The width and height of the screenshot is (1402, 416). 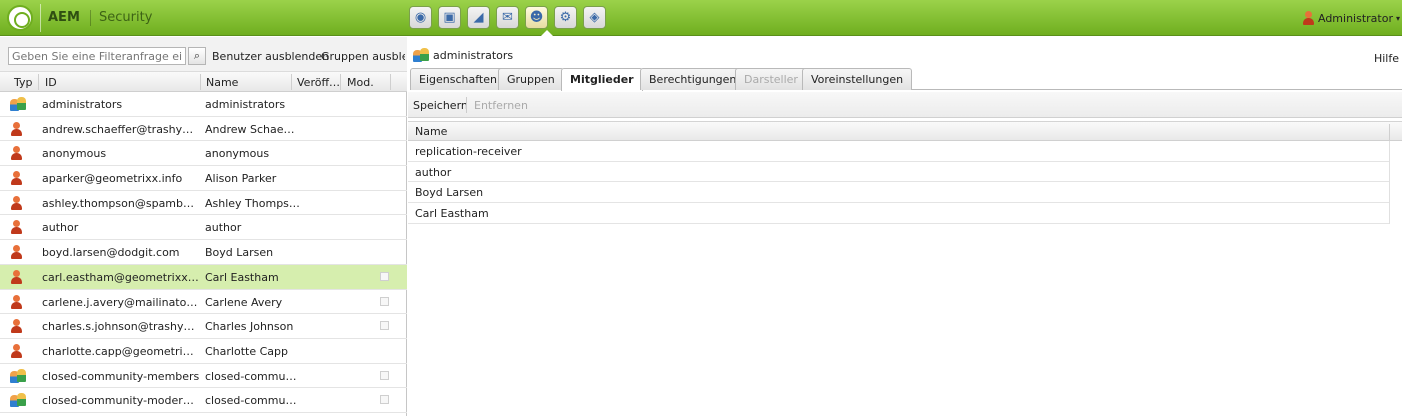 I want to click on row-name: Ashley Thompson, so click(x=253, y=203).